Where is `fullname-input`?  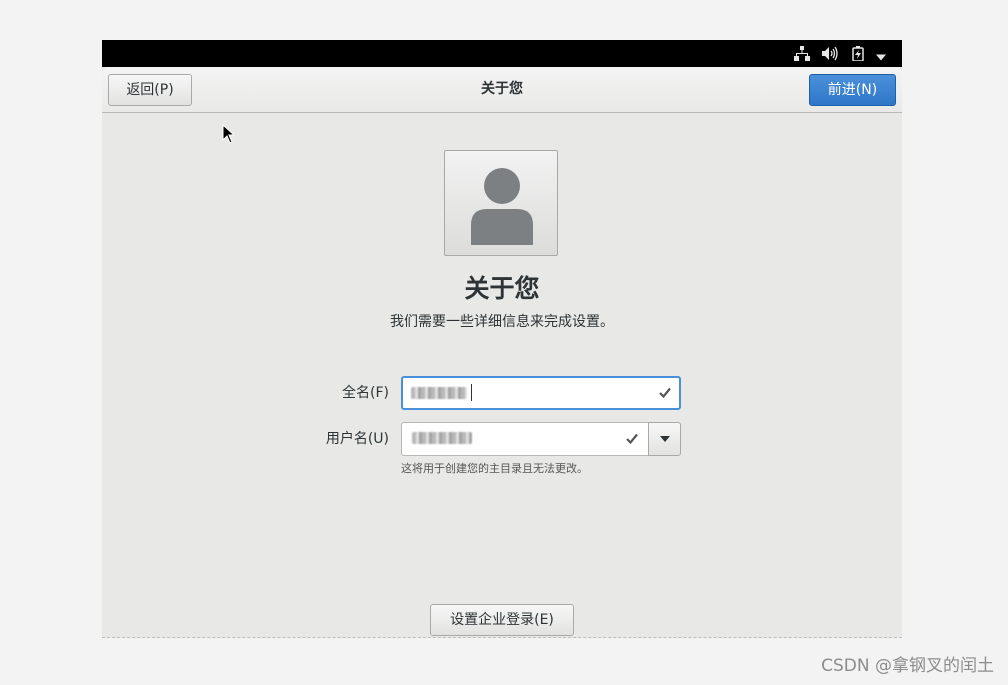
fullname-input is located at coordinates (541, 393).